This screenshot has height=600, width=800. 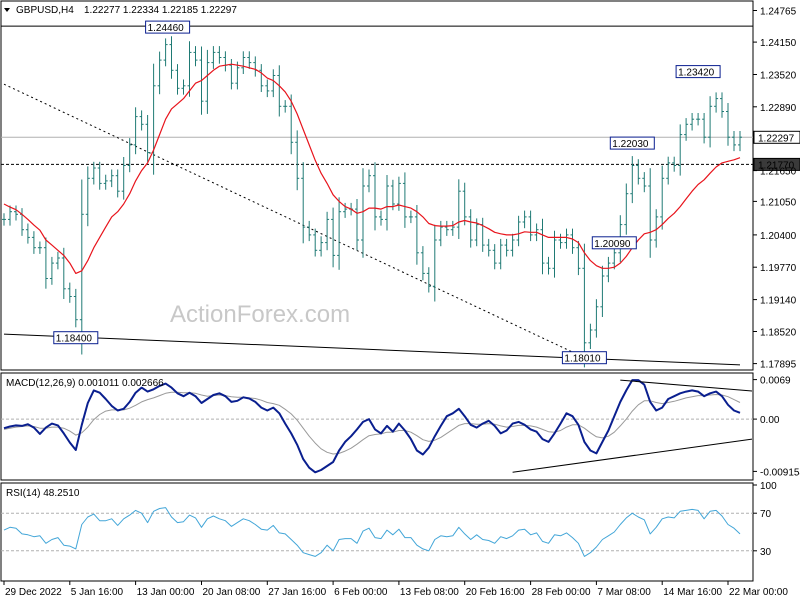 What do you see at coordinates (372, 532) in the screenshot?
I see `rsi-line` at bounding box center [372, 532].